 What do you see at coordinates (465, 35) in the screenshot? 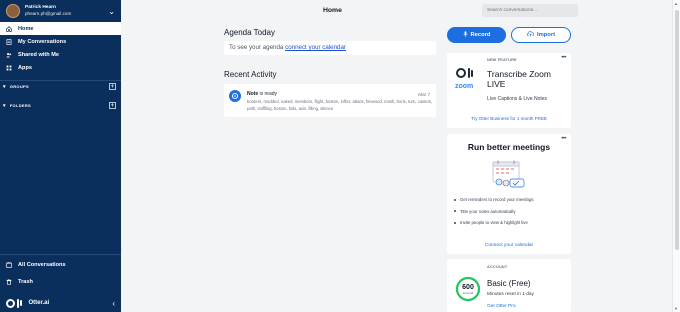
I see `microphone-icon` at bounding box center [465, 35].